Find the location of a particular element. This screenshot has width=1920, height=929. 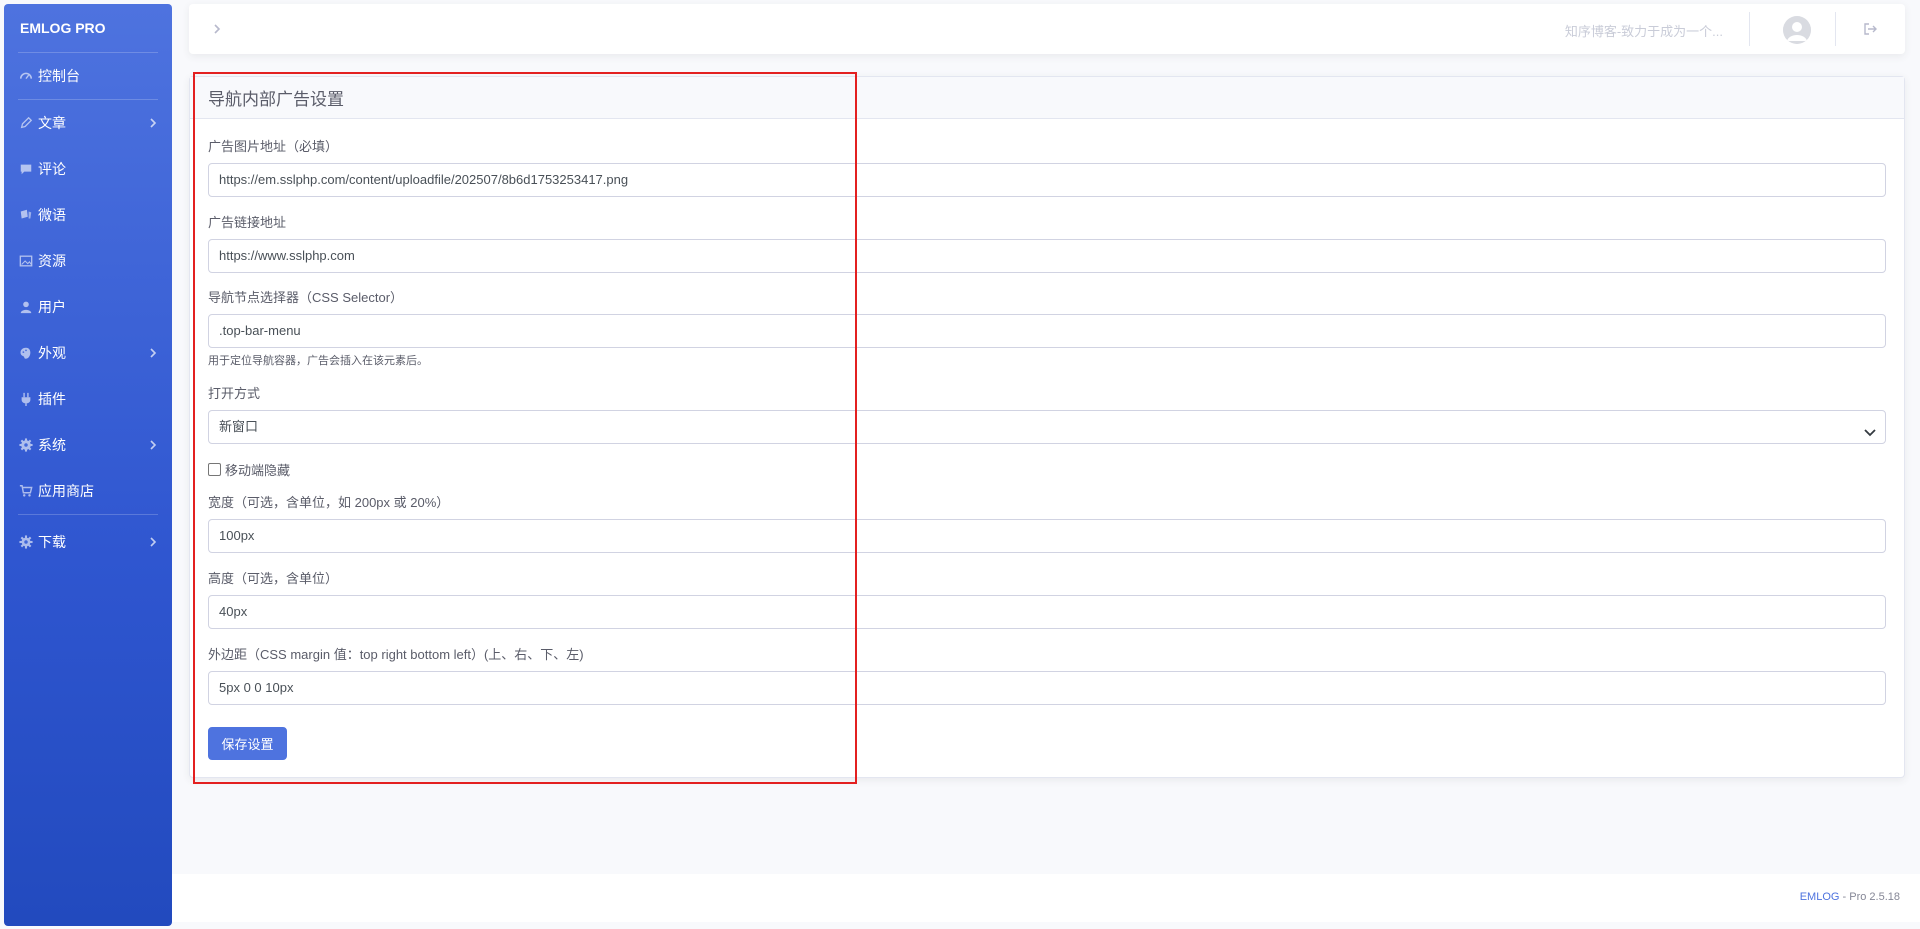

palette-icon is located at coordinates (26, 353).